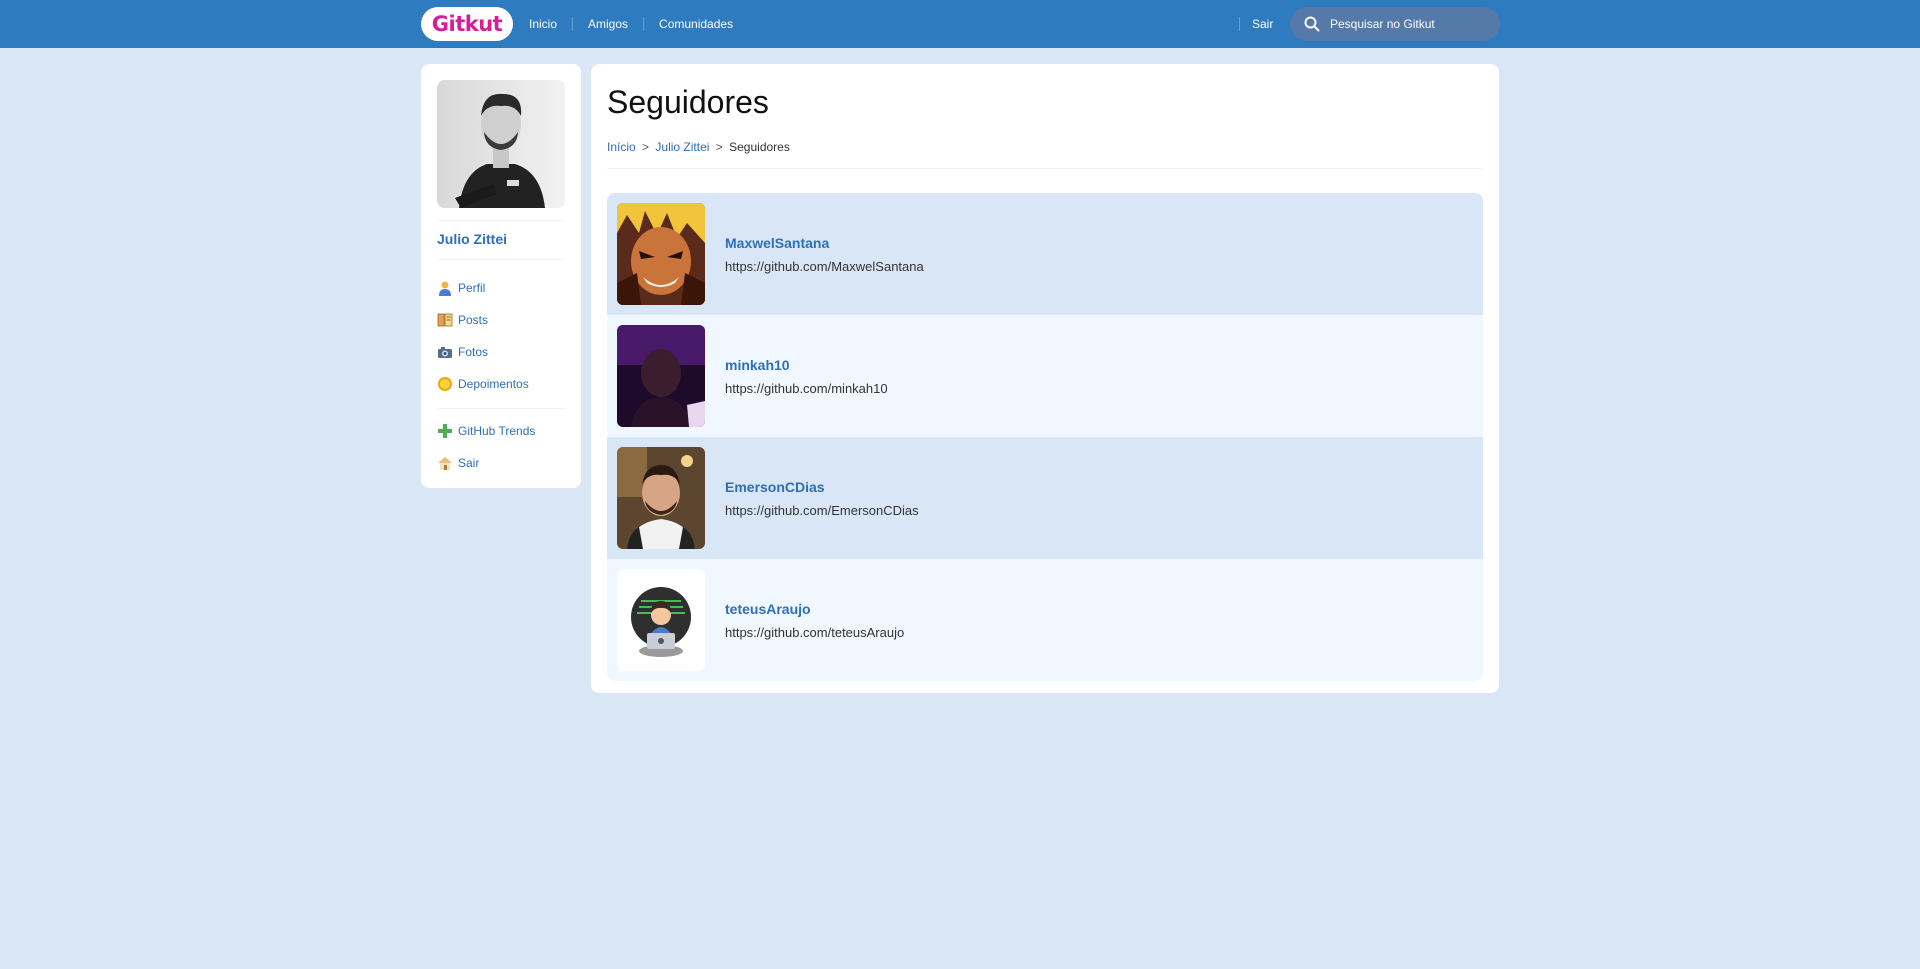  I want to click on follower-name-link: EmersonCDias, so click(822, 487).